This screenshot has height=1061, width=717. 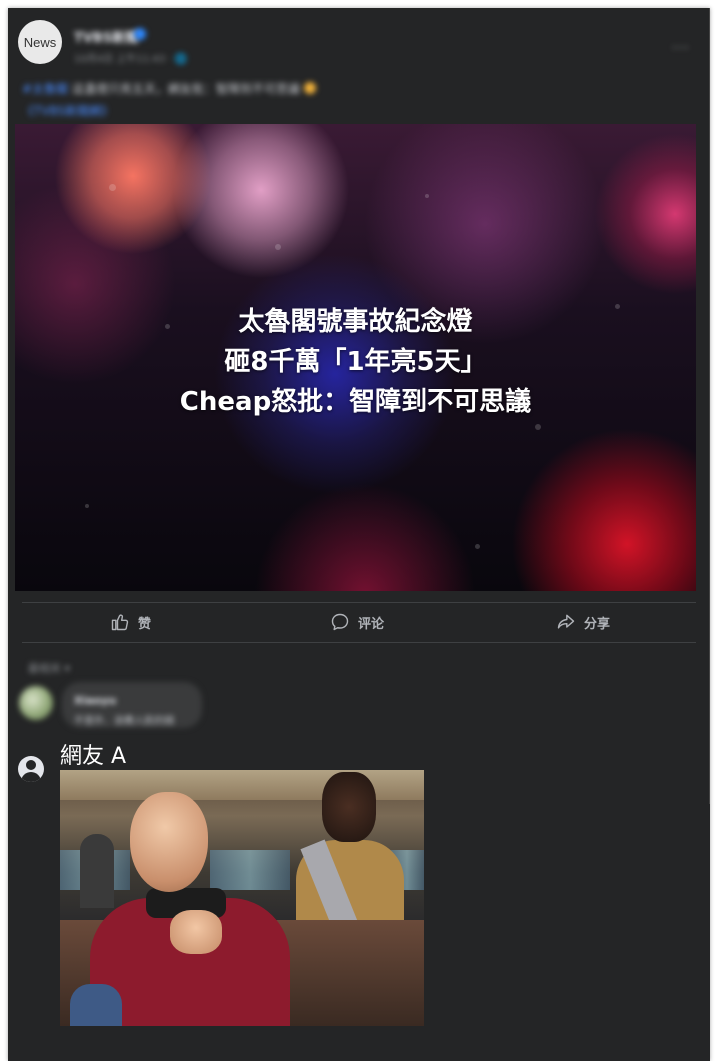 What do you see at coordinates (566, 621) in the screenshot?
I see `share-icon` at bounding box center [566, 621].